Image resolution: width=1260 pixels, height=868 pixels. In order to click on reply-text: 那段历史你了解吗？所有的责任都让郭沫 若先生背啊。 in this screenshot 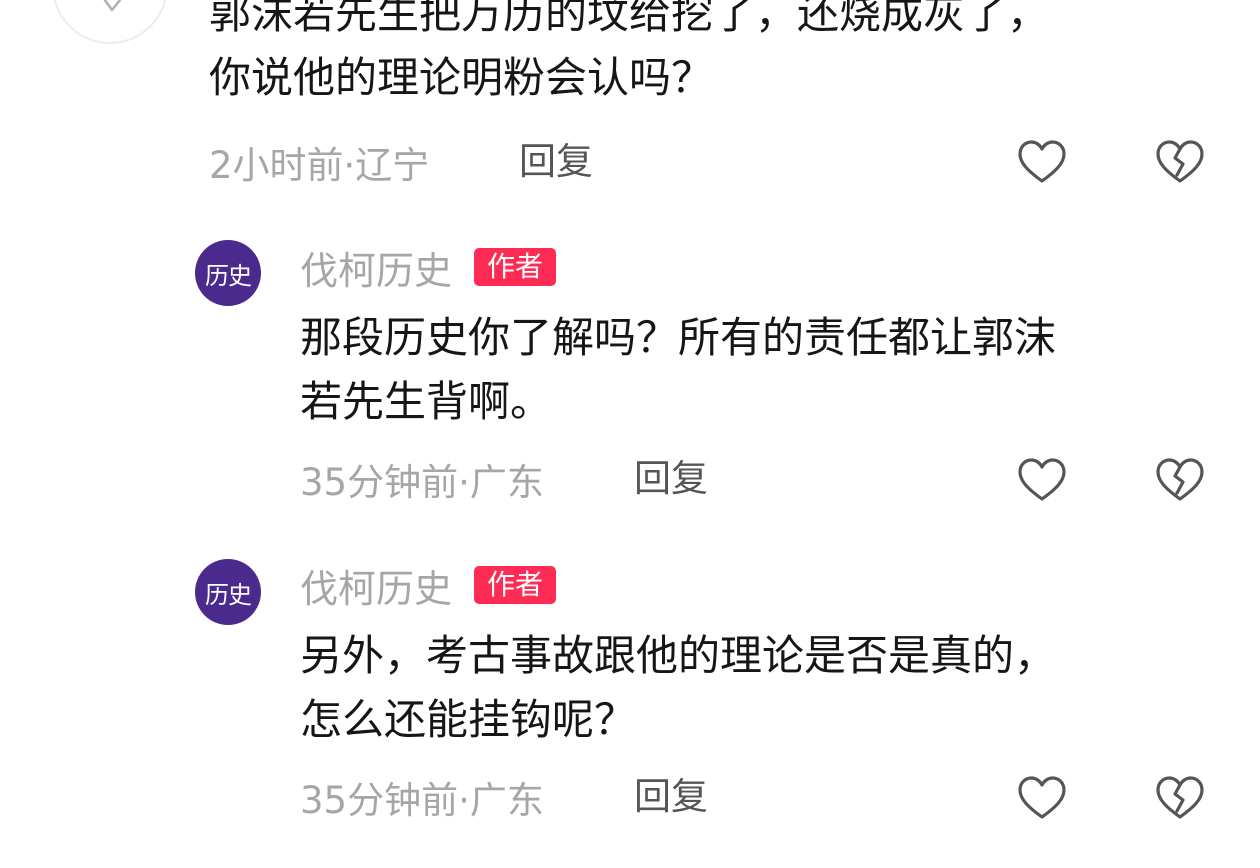, I will do `click(678, 369)`.